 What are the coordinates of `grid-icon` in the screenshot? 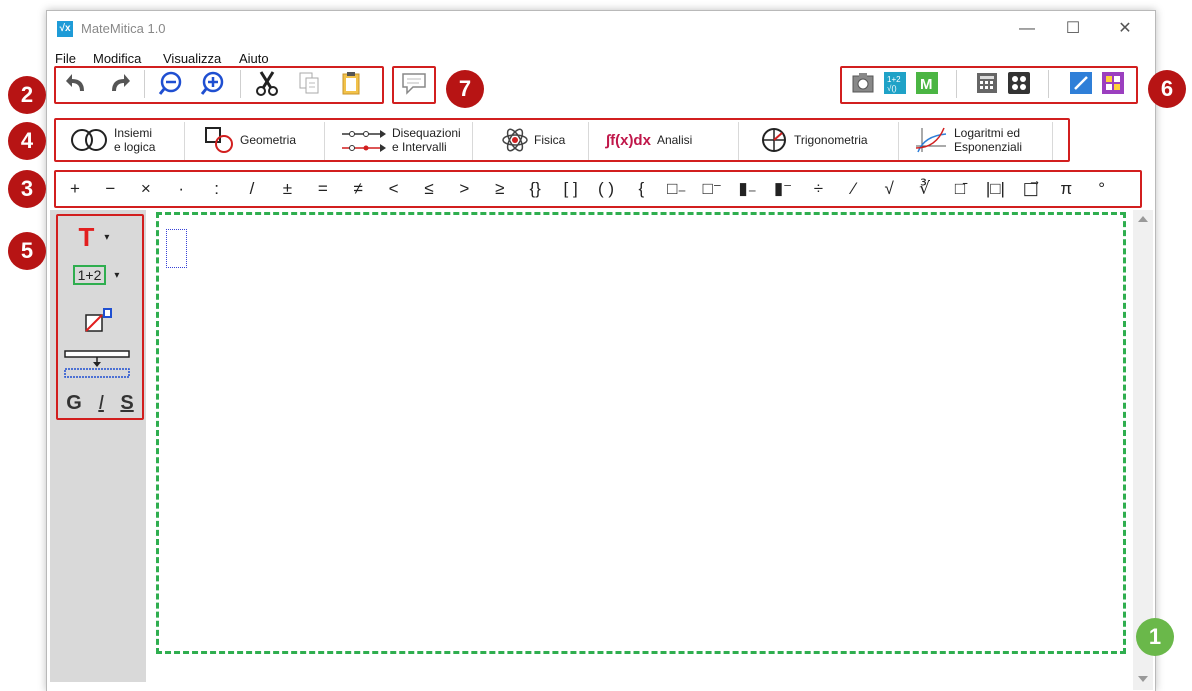 It's located at (1113, 83).